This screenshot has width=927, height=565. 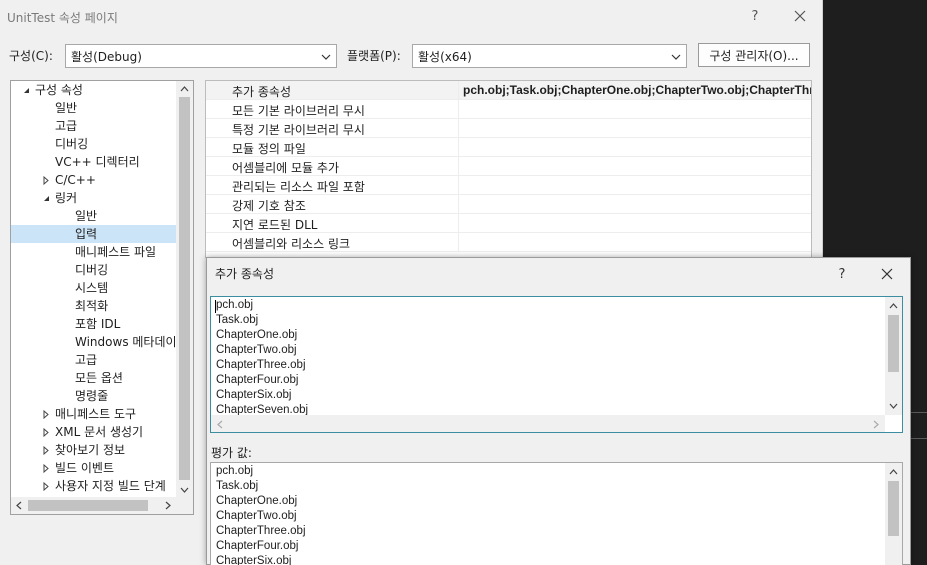 I want to click on dialog-title: 추가 종속성, so click(x=245, y=274).